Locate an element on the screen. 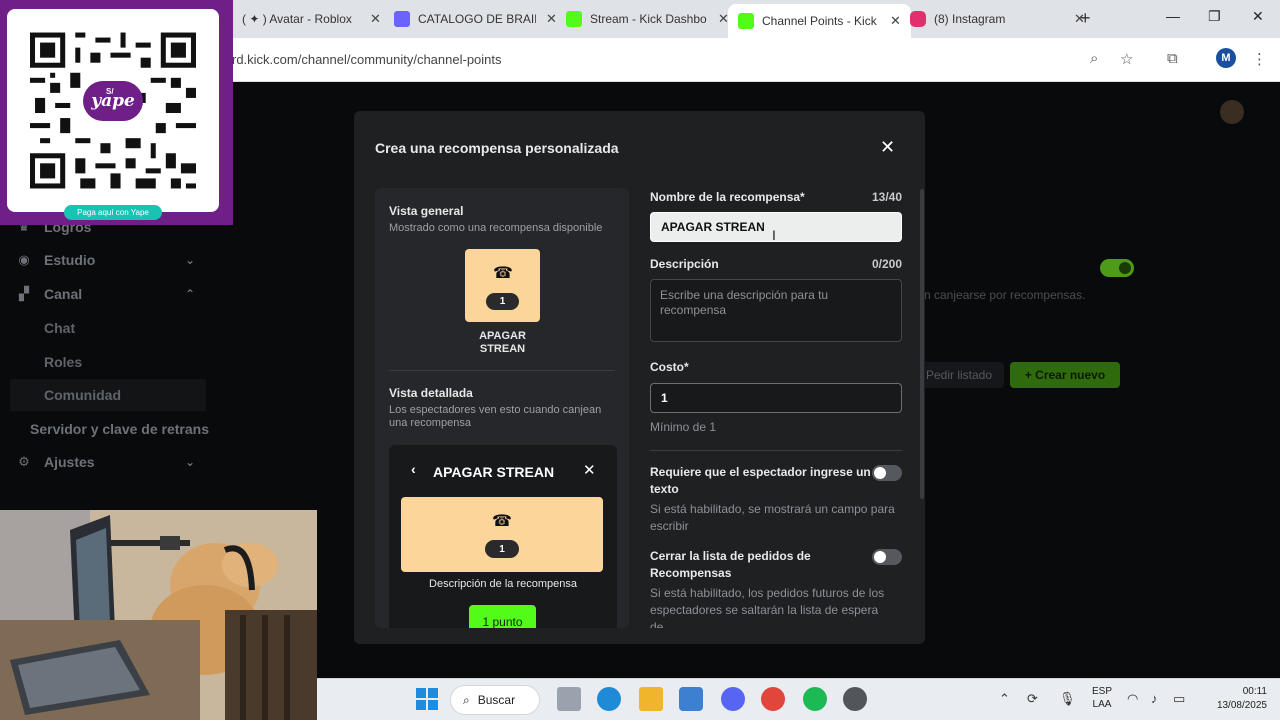 Image resolution: width=1280 pixels, height=720 pixels. sidebar-item-canal: ▞ Canal ⌃ is located at coordinates (97, 294).